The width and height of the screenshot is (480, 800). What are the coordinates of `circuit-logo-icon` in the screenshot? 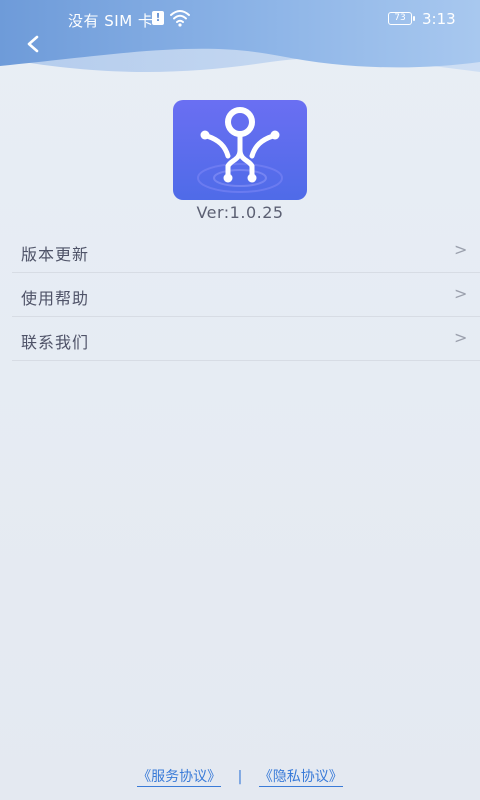 It's located at (240, 150).